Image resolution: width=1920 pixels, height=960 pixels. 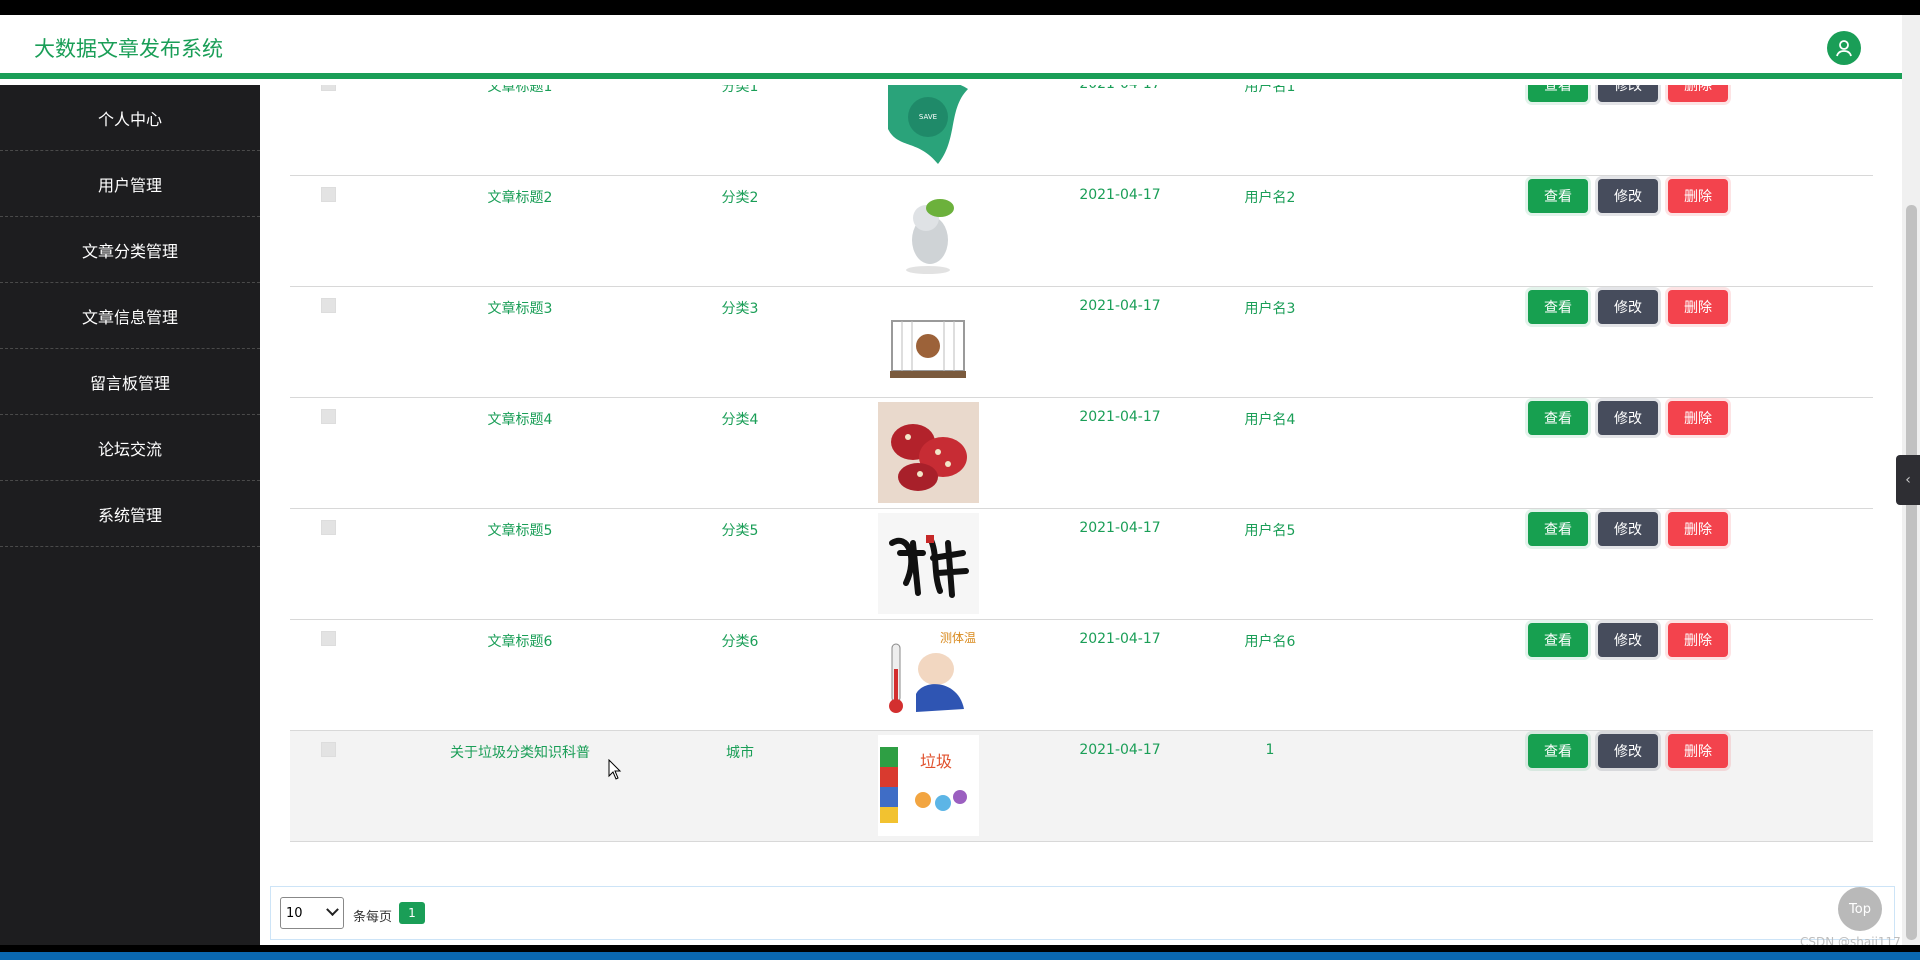 What do you see at coordinates (958, 638) in the screenshot?
I see `svg-text: 测体温` at bounding box center [958, 638].